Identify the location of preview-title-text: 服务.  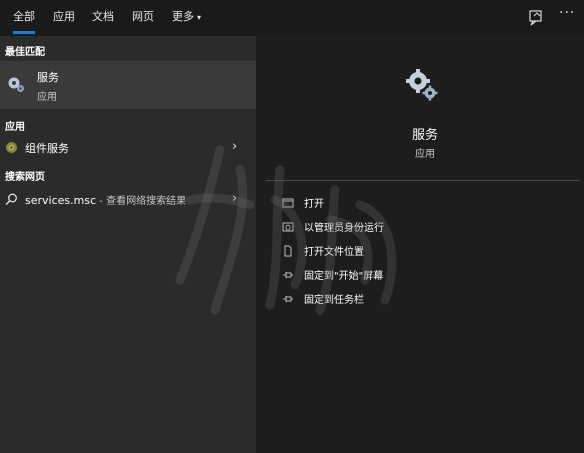
(424, 135).